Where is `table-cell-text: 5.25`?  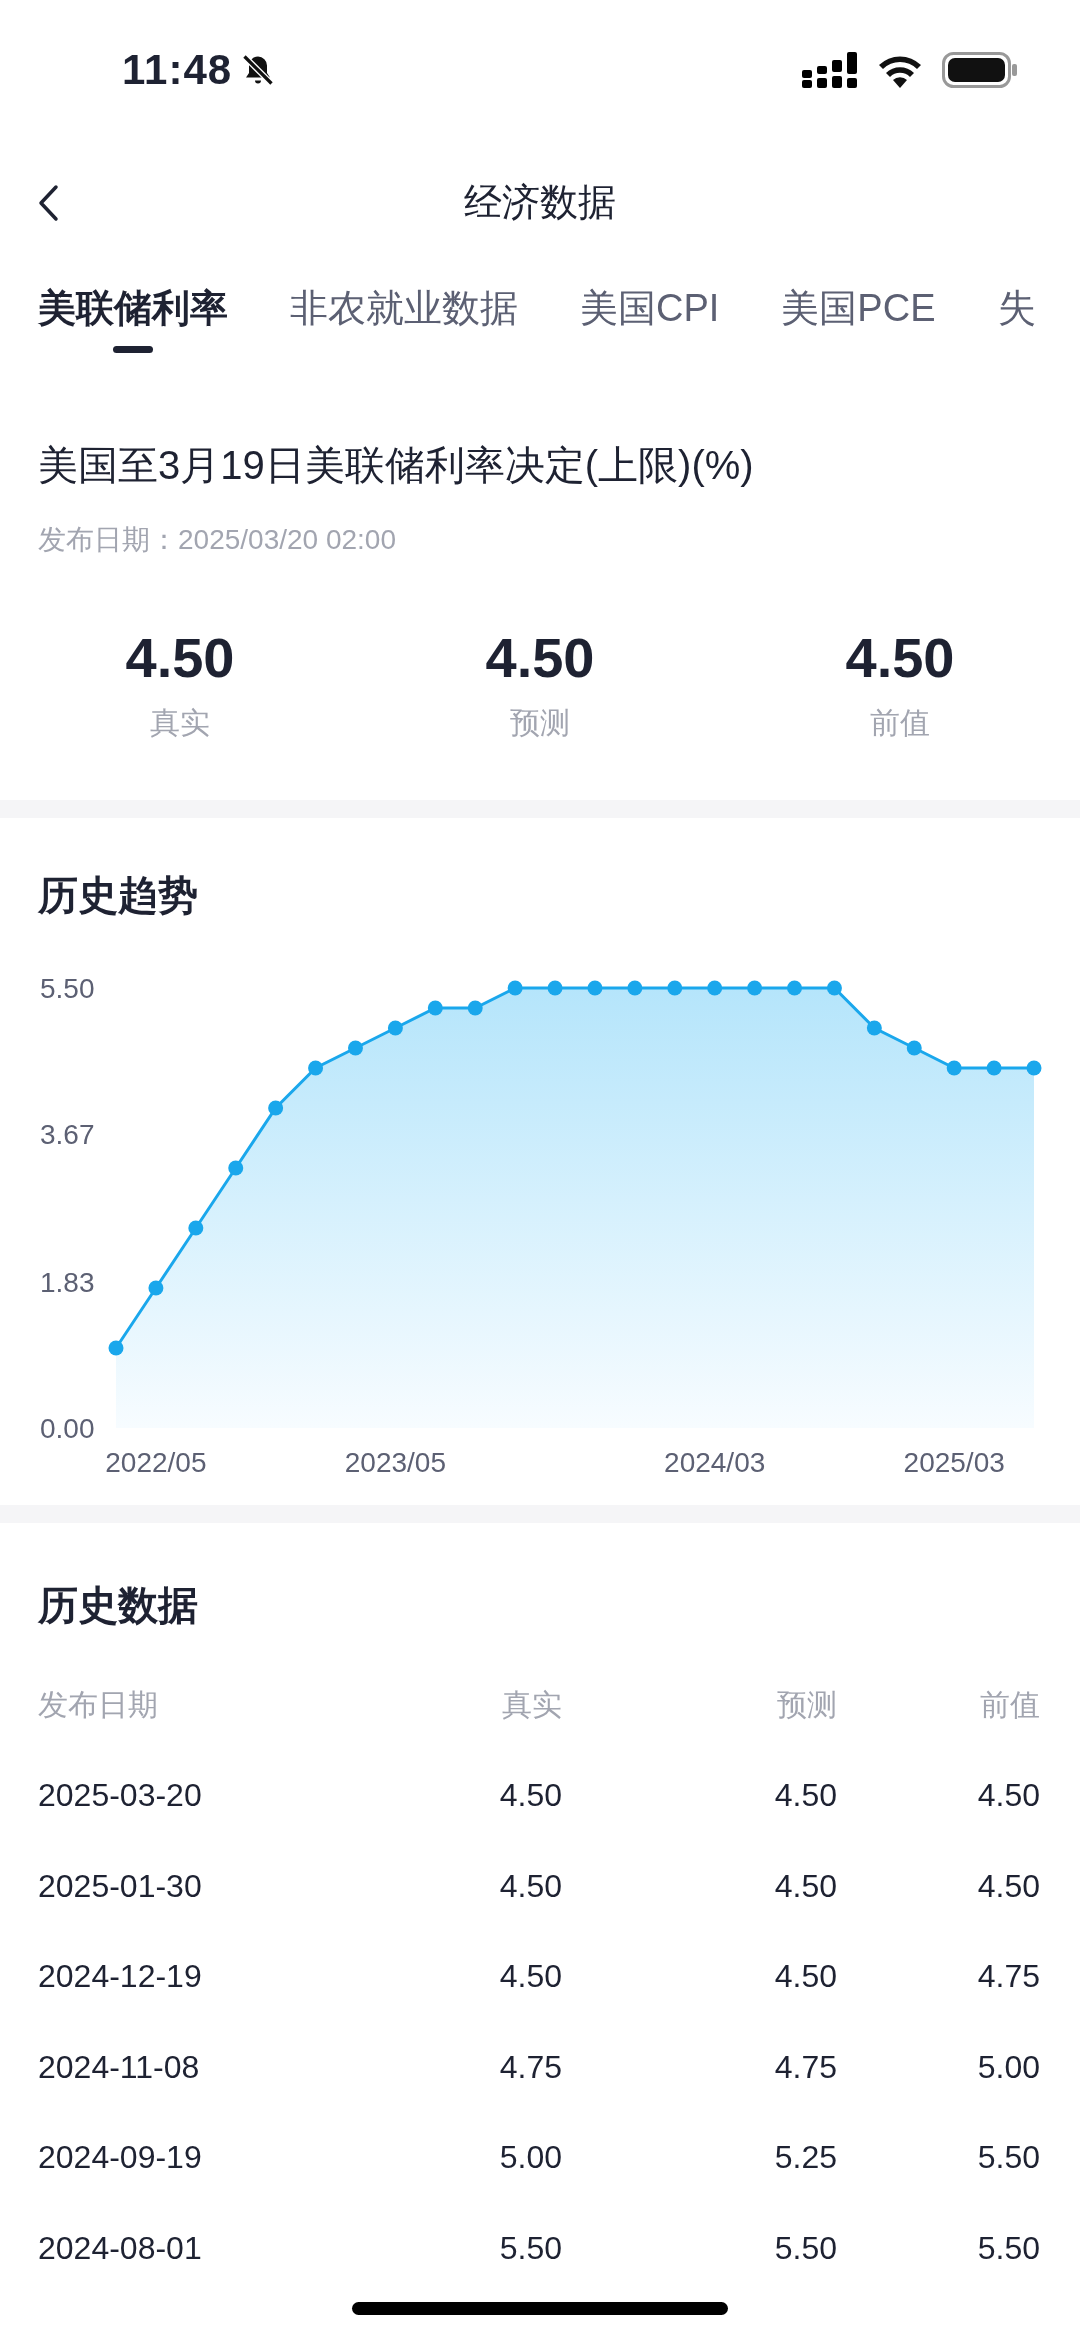 table-cell-text: 5.25 is located at coordinates (805, 2158).